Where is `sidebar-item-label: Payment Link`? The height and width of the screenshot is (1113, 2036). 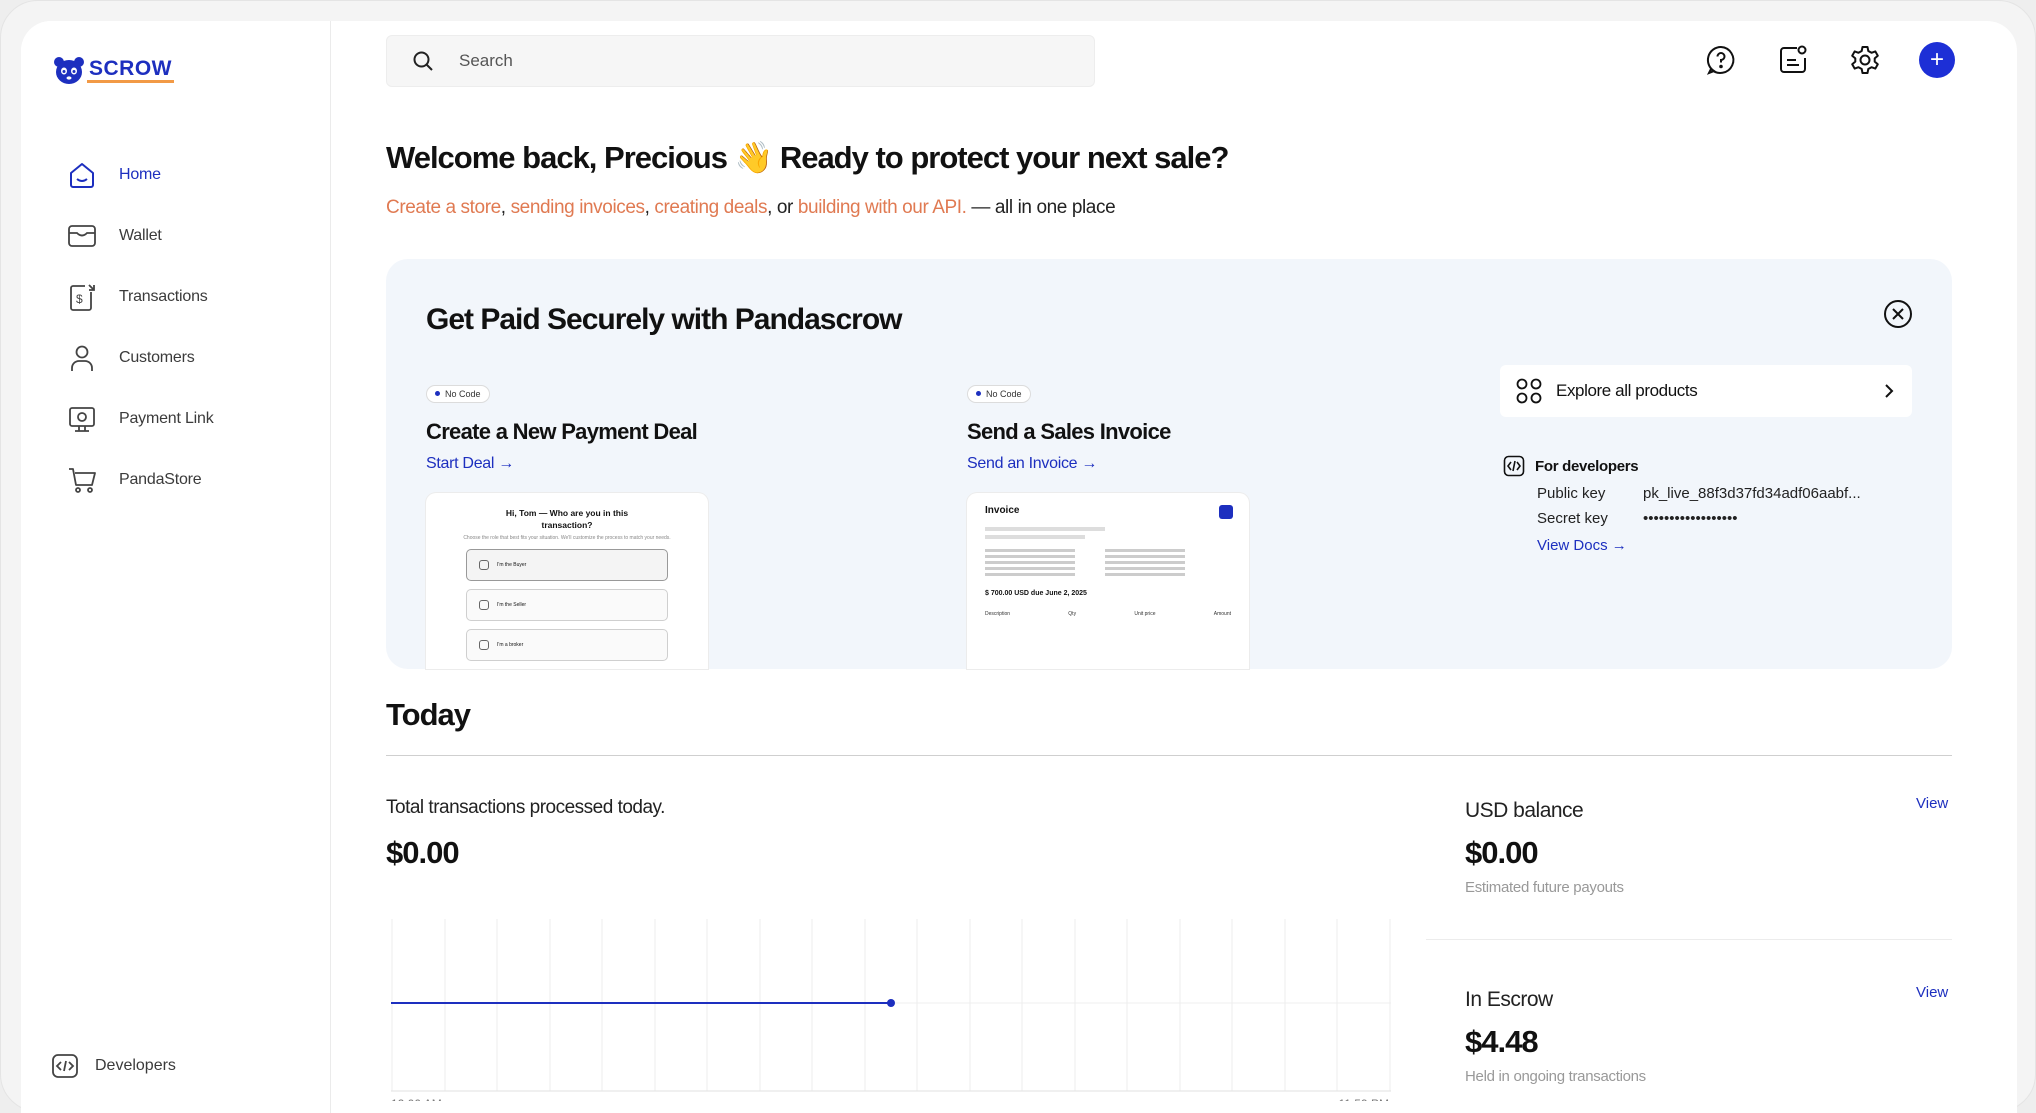
sidebar-item-label: Payment Link is located at coordinates (166, 418).